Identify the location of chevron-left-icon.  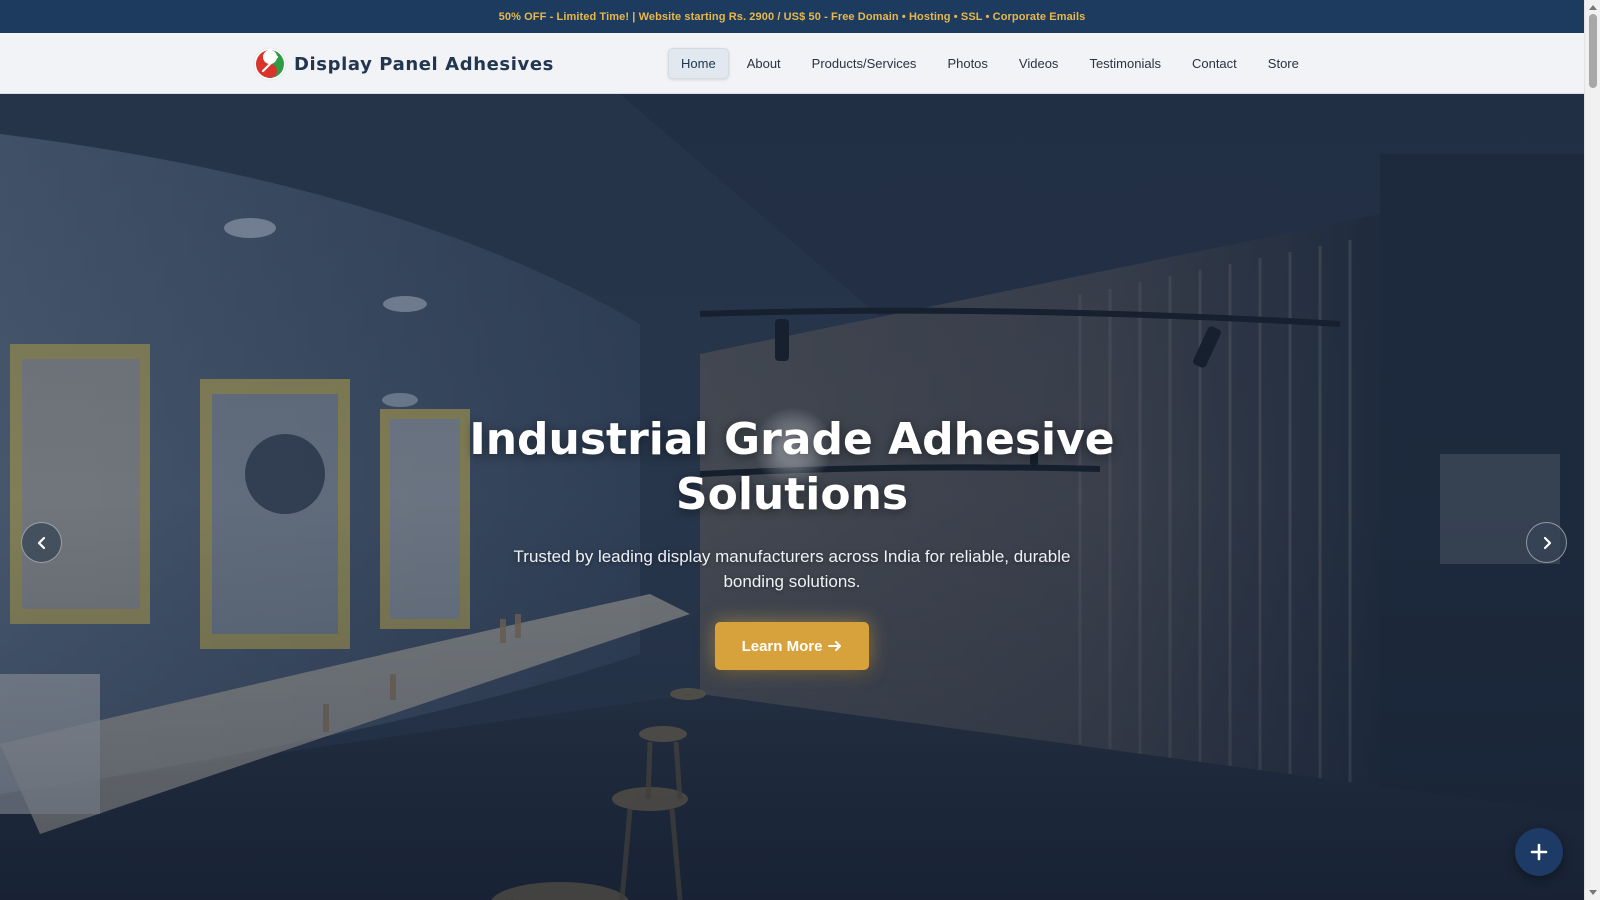
(41, 542).